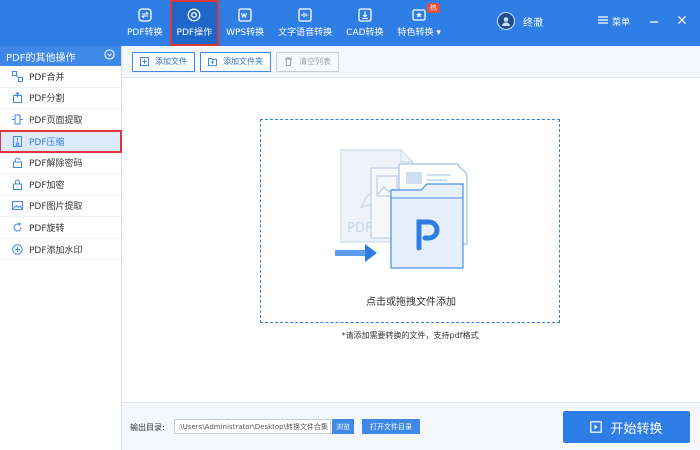 The width and height of the screenshot is (700, 450). What do you see at coordinates (391, 426) in the screenshot?
I see `open-dir-button: 打开文件目录` at bounding box center [391, 426].